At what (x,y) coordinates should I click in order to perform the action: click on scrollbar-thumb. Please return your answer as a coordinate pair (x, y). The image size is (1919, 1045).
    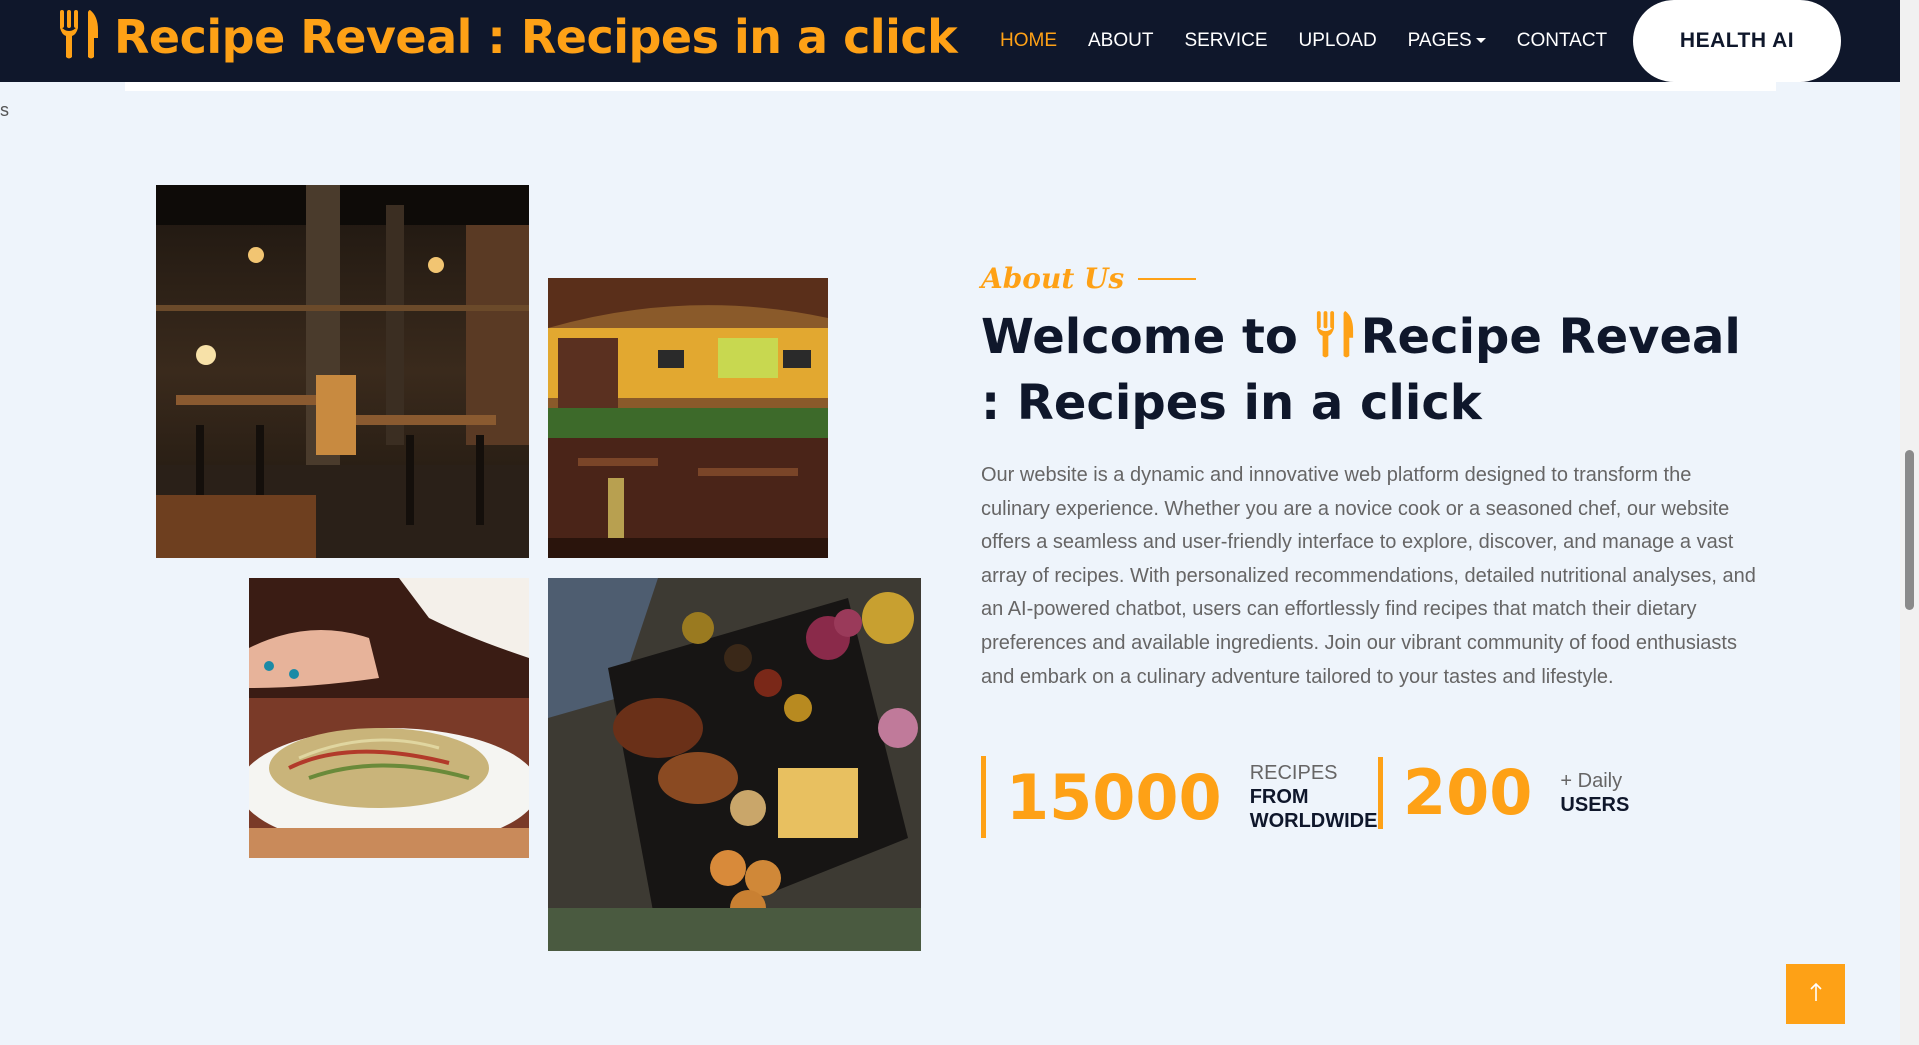
    Looking at the image, I should click on (1909, 530).